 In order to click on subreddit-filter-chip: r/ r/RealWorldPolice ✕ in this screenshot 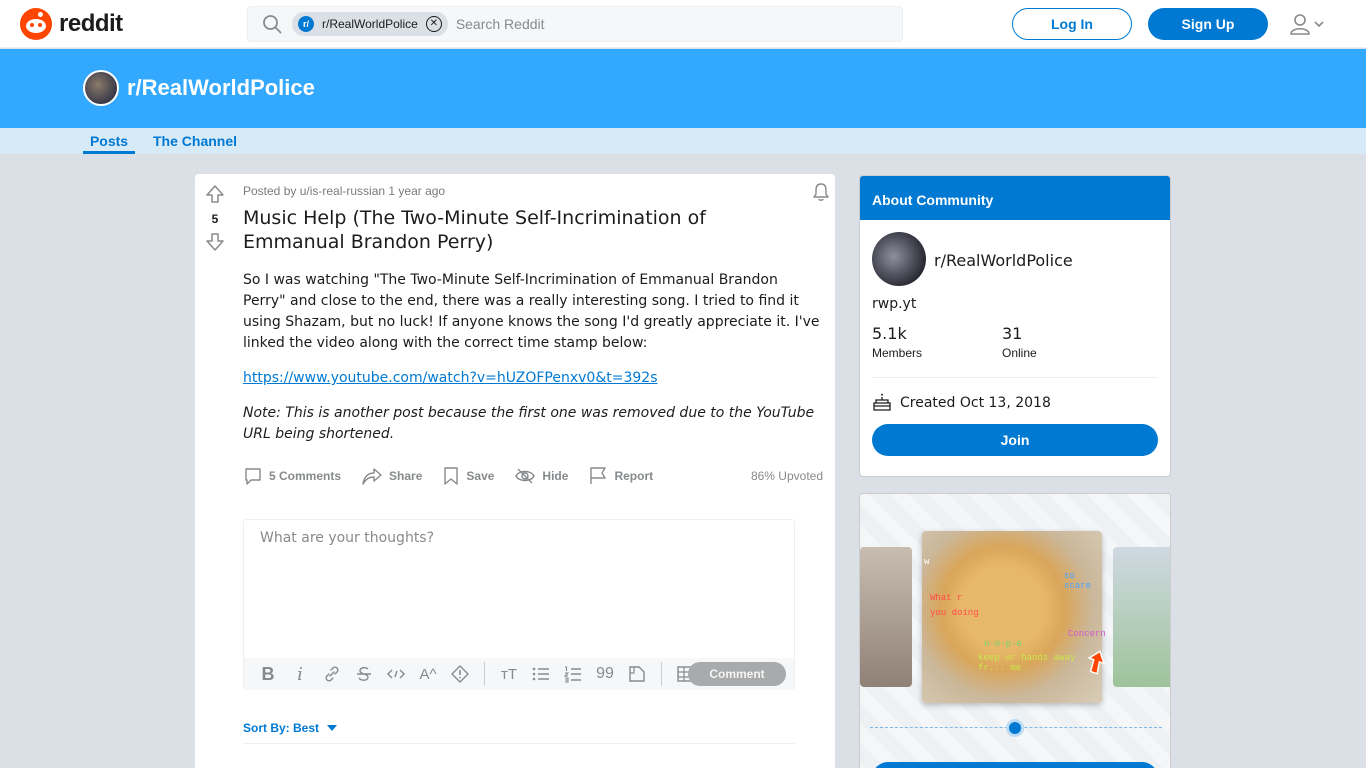, I will do `click(370, 24)`.